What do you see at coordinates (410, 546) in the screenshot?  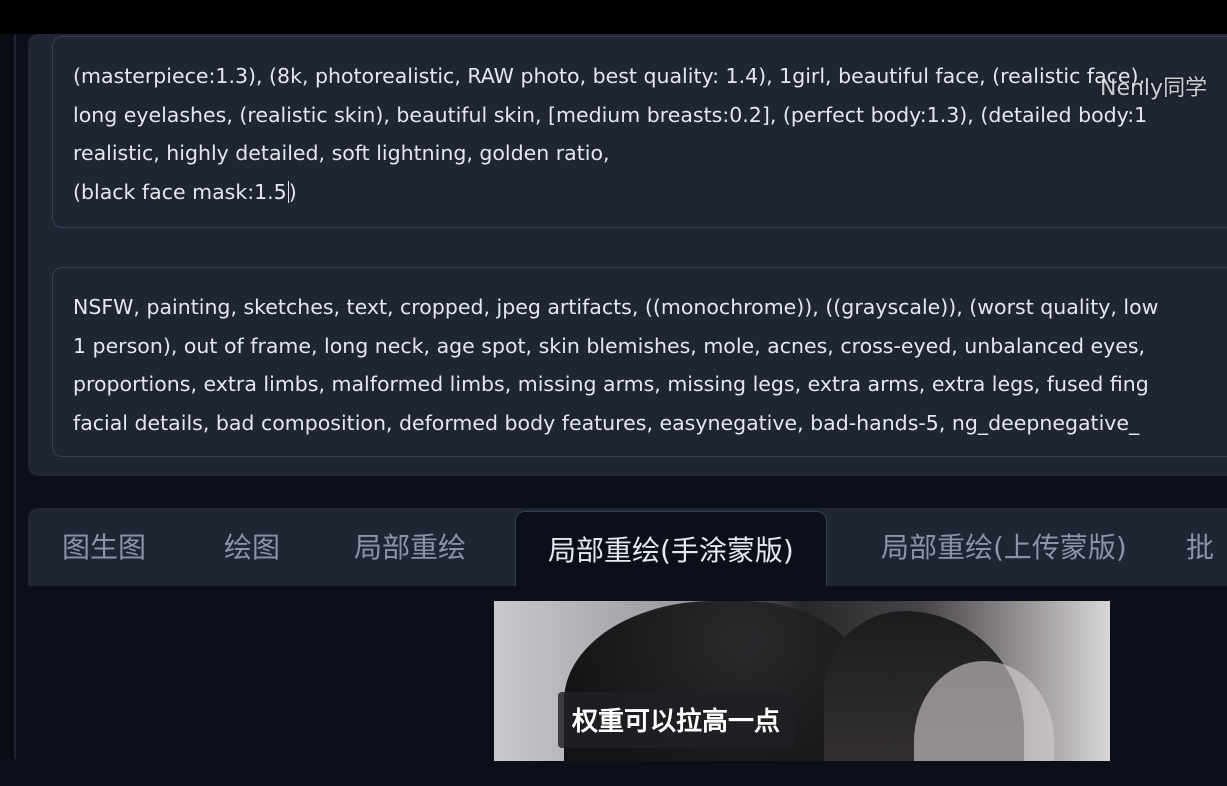 I see `tab-inpaint: 局部重绘` at bounding box center [410, 546].